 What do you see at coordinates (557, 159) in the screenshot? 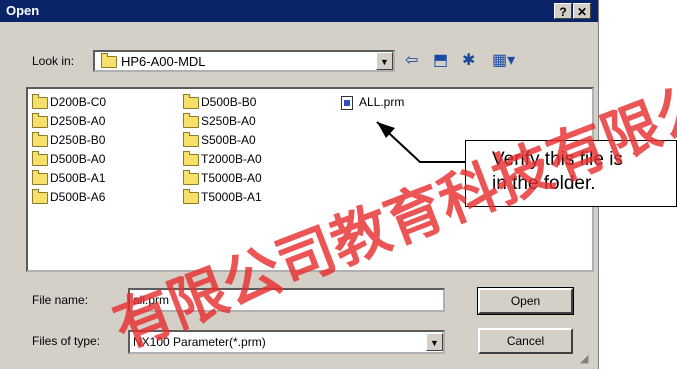
I see `callout-line-1: Verify this file is` at bounding box center [557, 159].